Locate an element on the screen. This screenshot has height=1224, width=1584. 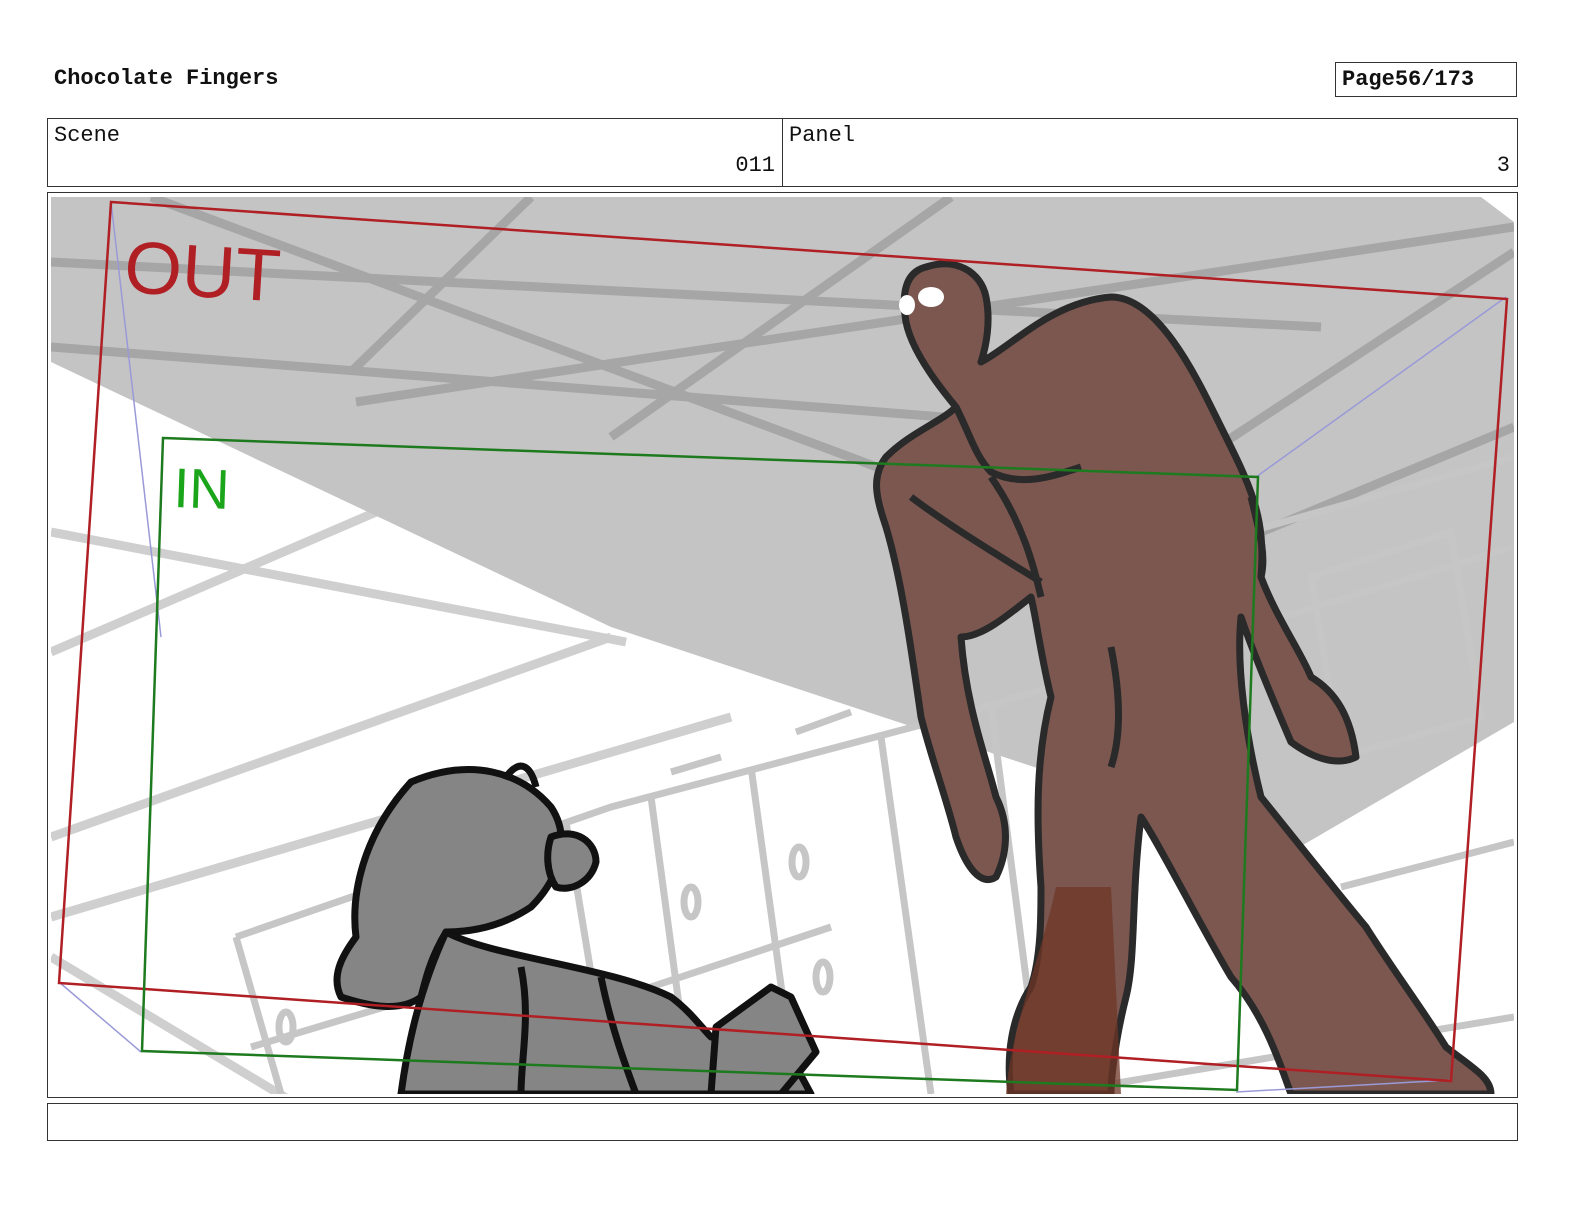
storyboard-title: Chocolate Fingers is located at coordinates (166, 78).